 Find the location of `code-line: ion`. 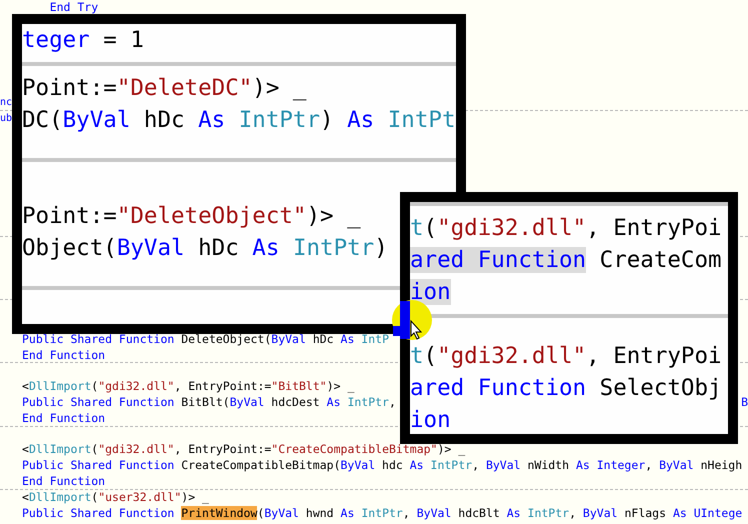

code-line: ion is located at coordinates (430, 420).